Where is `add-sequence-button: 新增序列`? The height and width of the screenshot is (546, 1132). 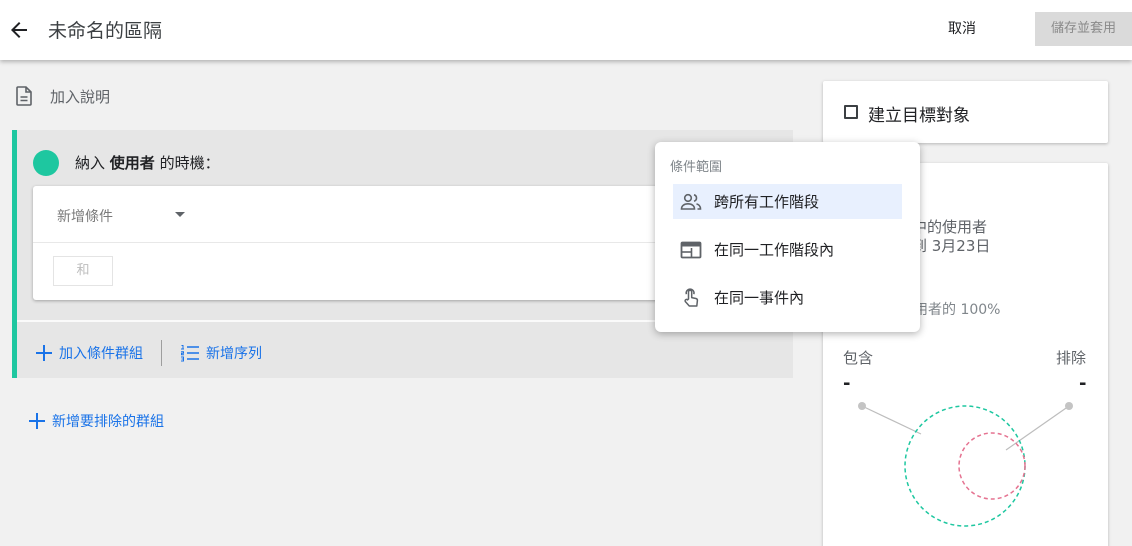 add-sequence-button: 新增序列 is located at coordinates (221, 353).